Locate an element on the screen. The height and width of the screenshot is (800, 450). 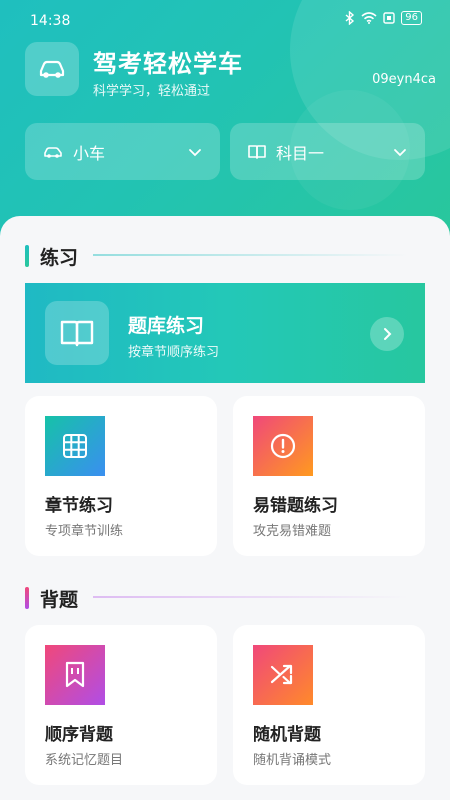
card-subtitle: 系统记忆题目 is located at coordinates (84, 760).